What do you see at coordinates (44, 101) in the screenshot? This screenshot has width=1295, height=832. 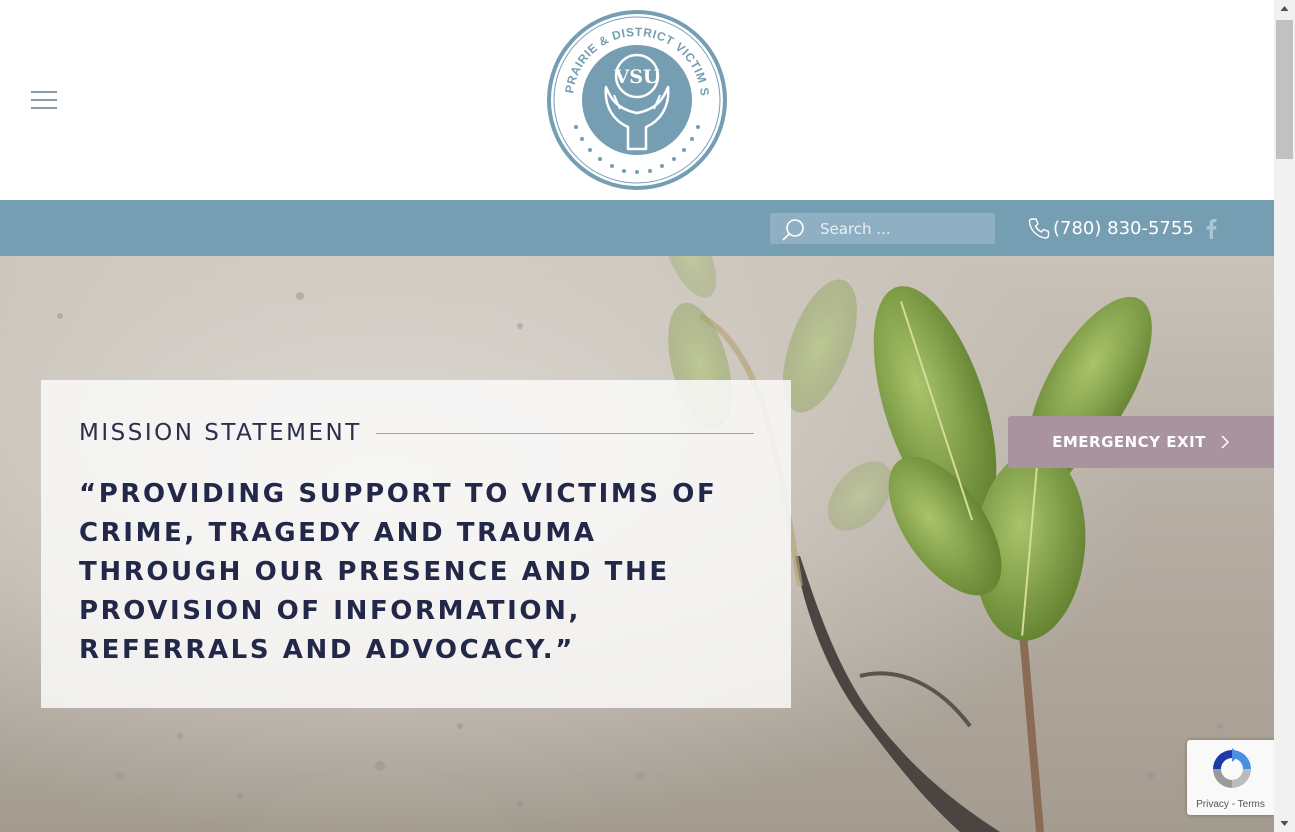 I see `hamburger-menu-icon` at bounding box center [44, 101].